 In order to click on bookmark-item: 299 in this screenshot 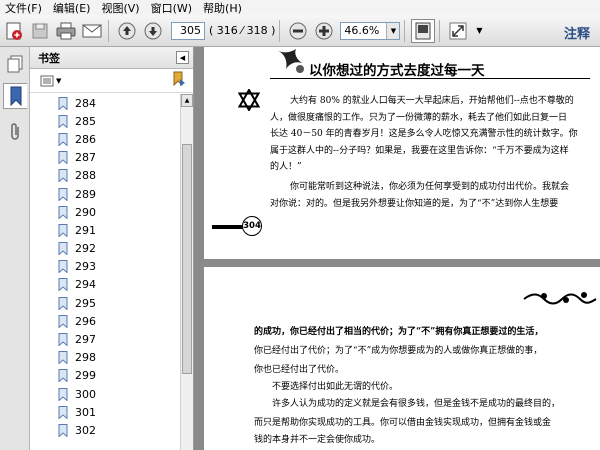, I will do `click(105, 376)`.